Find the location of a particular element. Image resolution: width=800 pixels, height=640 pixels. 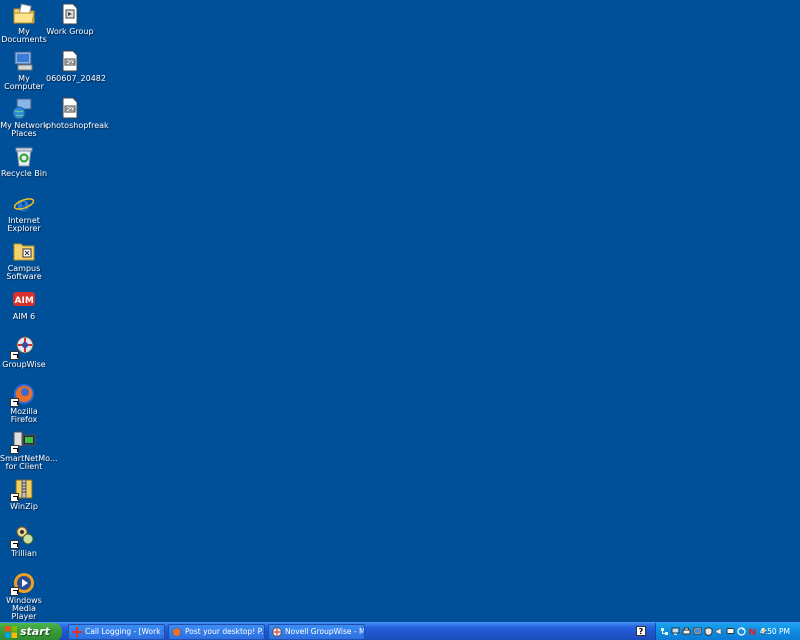

desktop-icon-my-documents: My Documents is located at coordinates (24, 23).